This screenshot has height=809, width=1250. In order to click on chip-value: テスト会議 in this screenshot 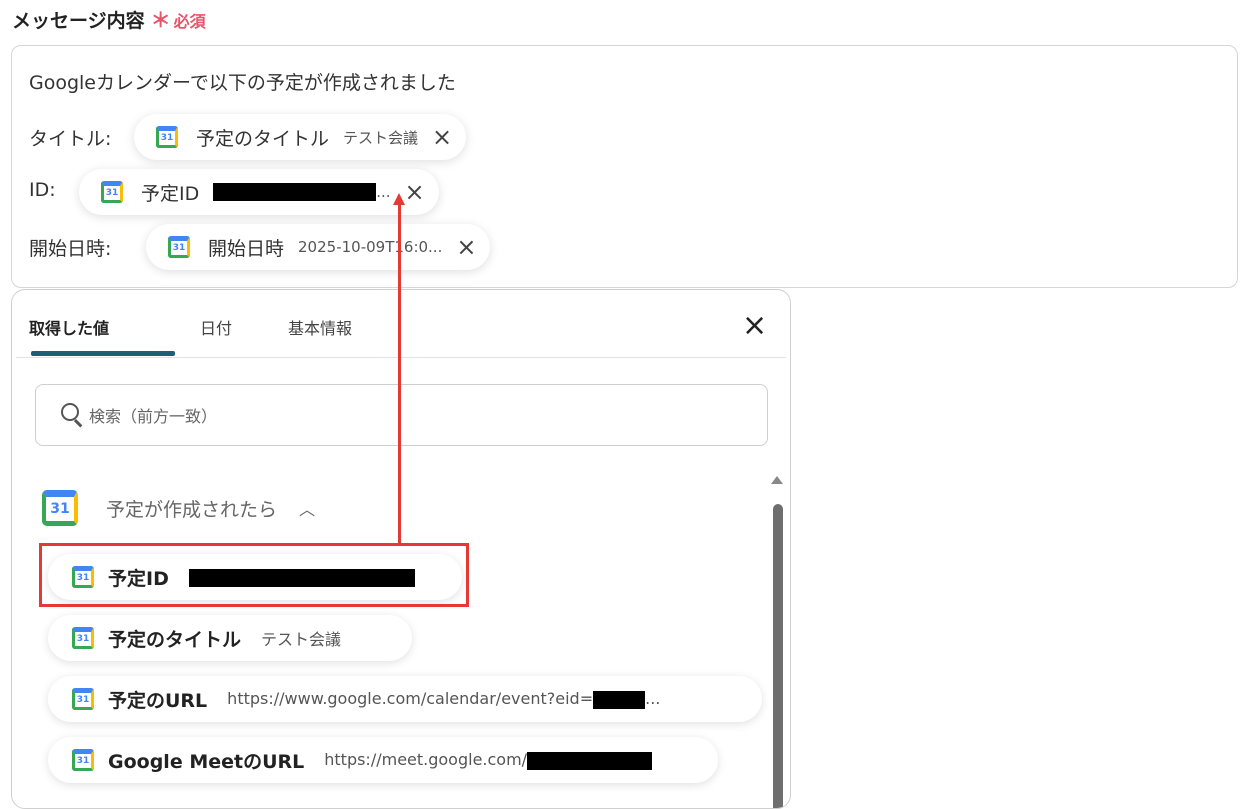, I will do `click(381, 137)`.